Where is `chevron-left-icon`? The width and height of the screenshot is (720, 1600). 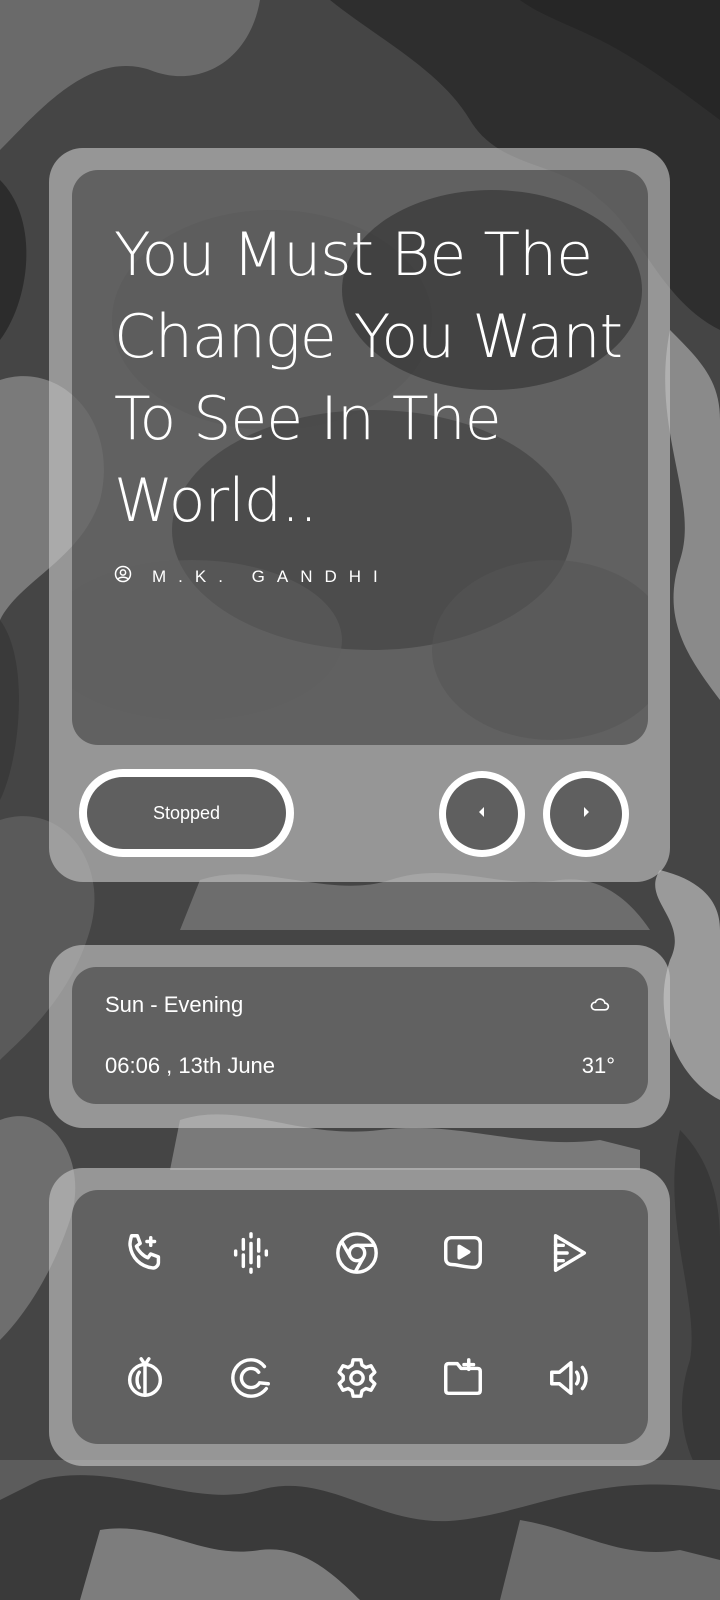
chevron-left-icon is located at coordinates (482, 814).